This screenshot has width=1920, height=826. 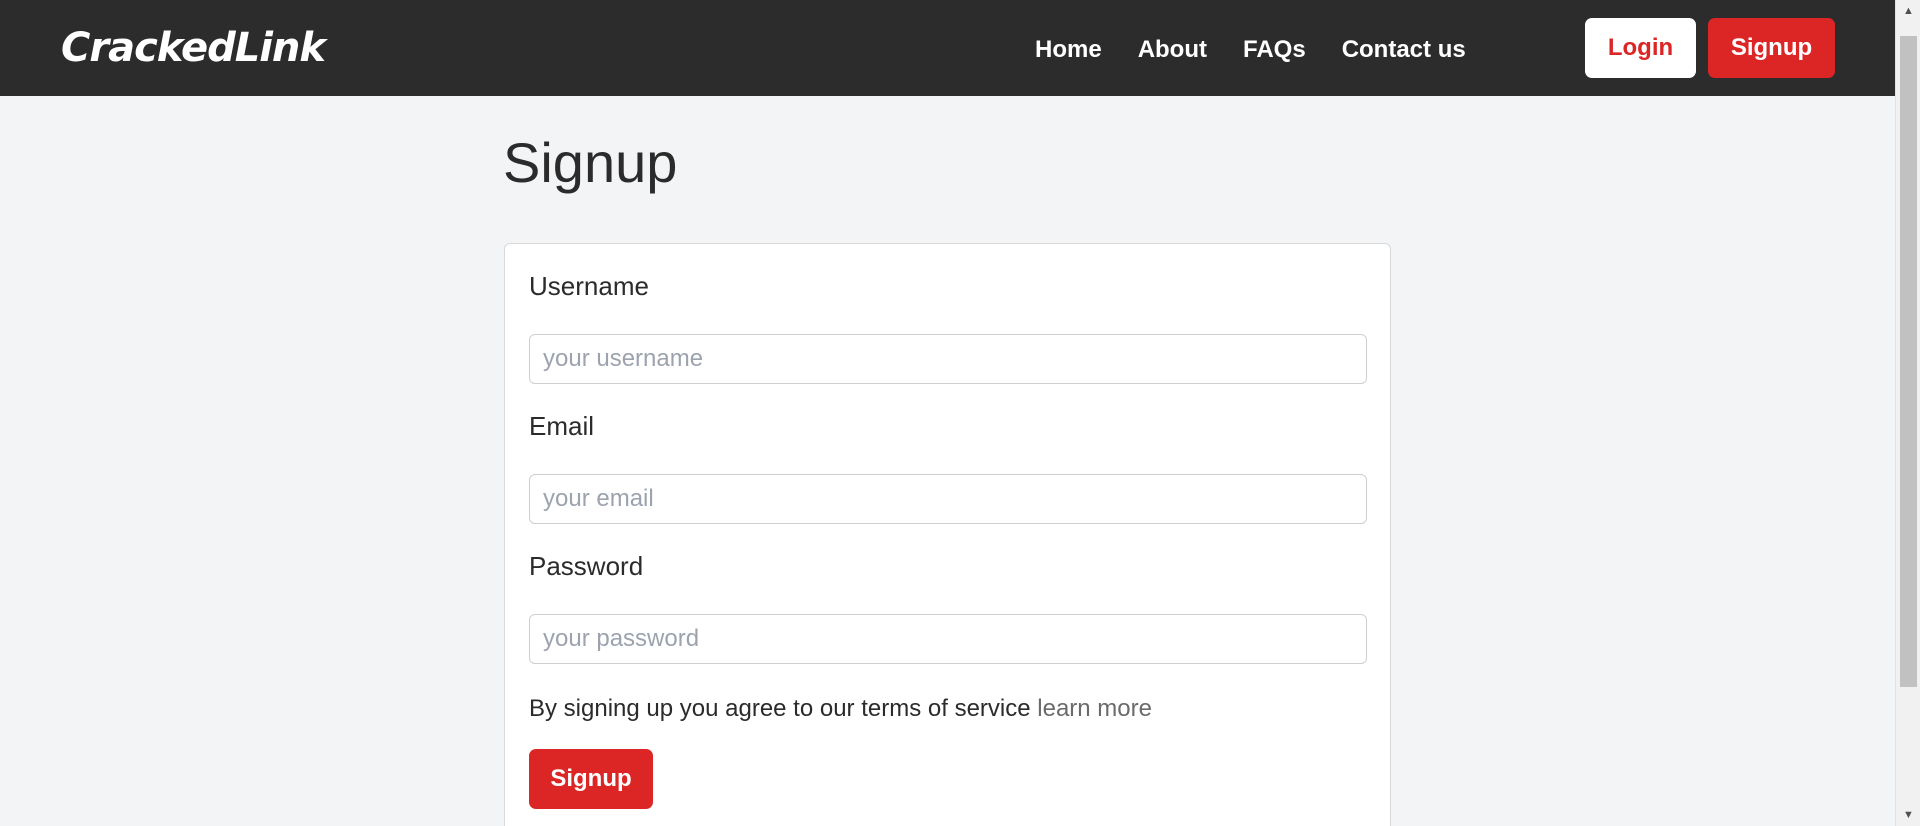 What do you see at coordinates (562, 426) in the screenshot?
I see `email-label: Email` at bounding box center [562, 426].